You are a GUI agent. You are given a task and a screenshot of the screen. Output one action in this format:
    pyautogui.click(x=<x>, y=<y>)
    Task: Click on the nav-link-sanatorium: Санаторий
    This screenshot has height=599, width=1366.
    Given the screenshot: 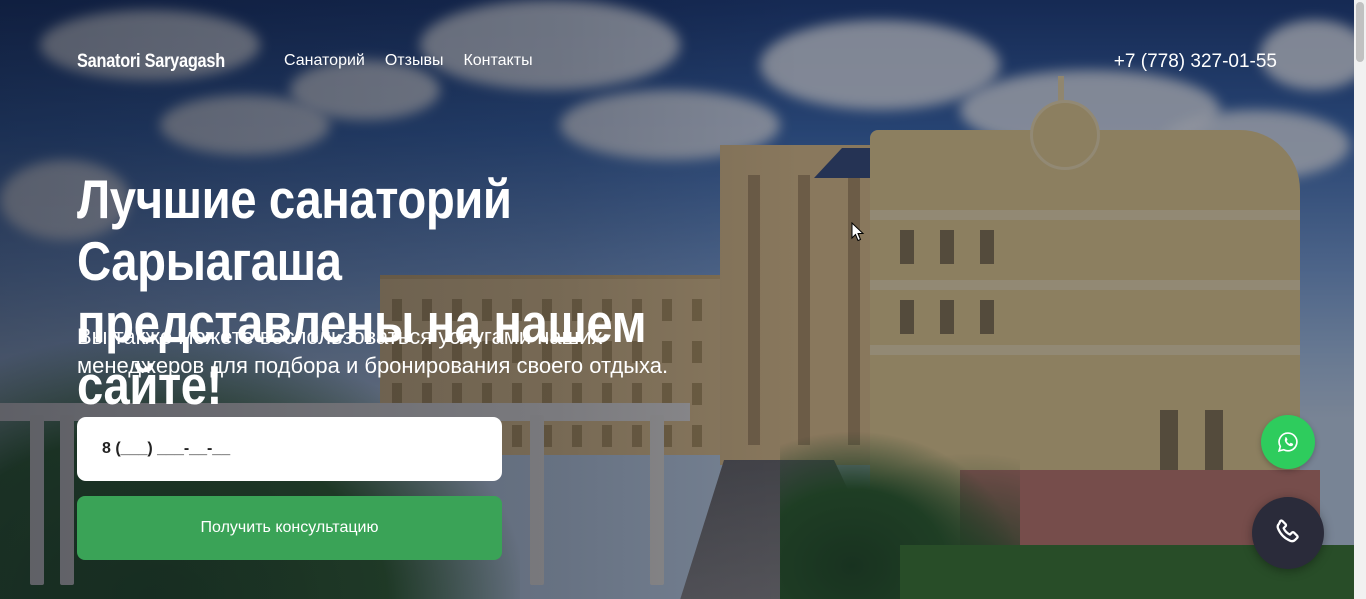 What is the action you would take?
    pyautogui.click(x=324, y=61)
    